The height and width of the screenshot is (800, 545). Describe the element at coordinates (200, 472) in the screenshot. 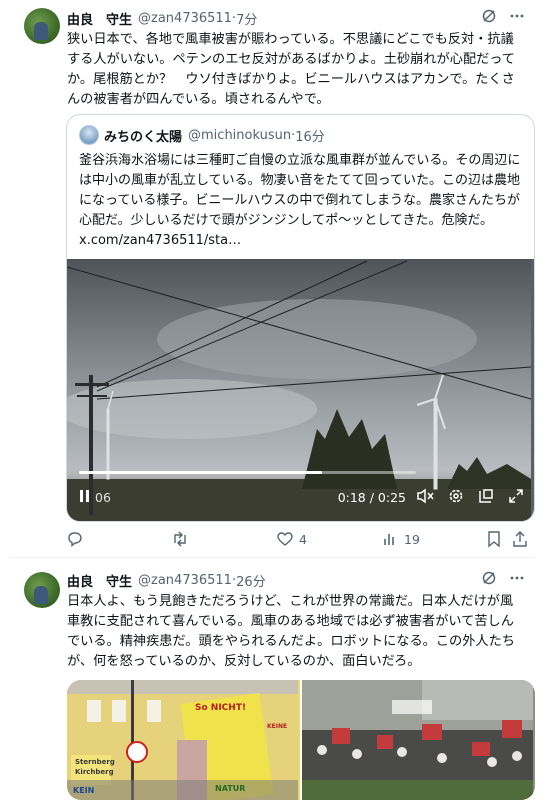

I see `video-progress-fill` at that location.